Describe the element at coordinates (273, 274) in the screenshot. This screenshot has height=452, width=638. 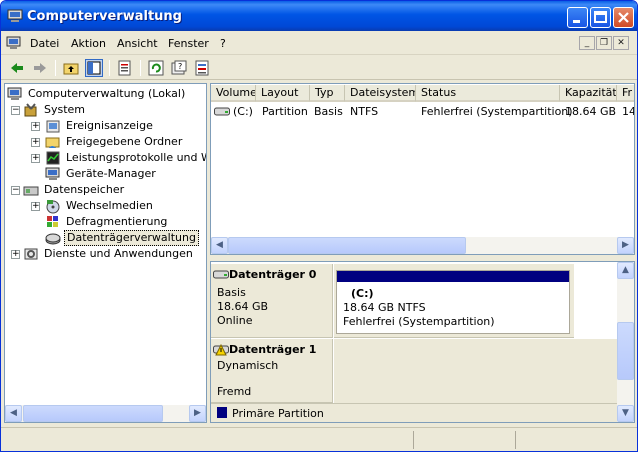
I see `disk-0-name: Datenträger 0` at that location.